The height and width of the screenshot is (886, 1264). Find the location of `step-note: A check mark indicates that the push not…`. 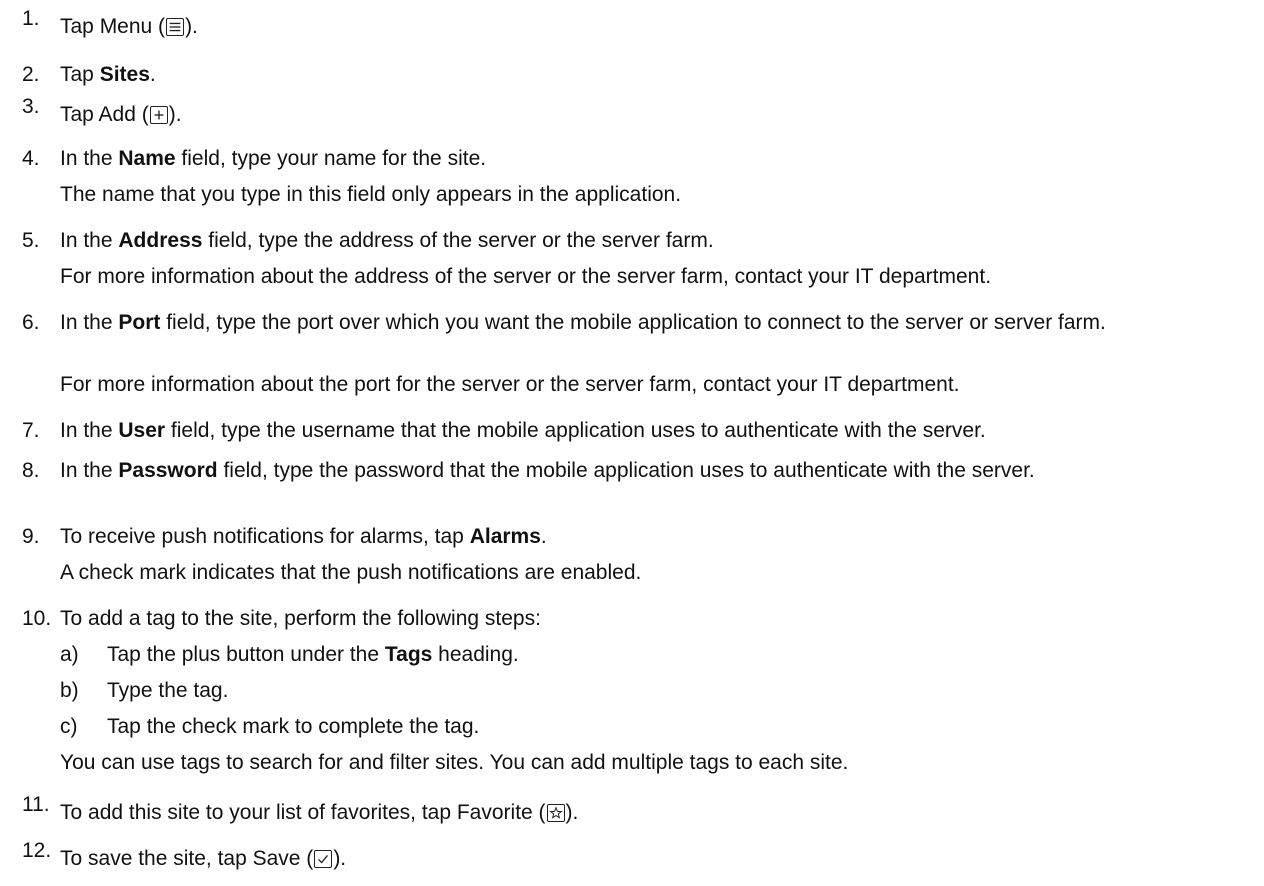

step-note: A check mark indicates that the push not… is located at coordinates (351, 572).